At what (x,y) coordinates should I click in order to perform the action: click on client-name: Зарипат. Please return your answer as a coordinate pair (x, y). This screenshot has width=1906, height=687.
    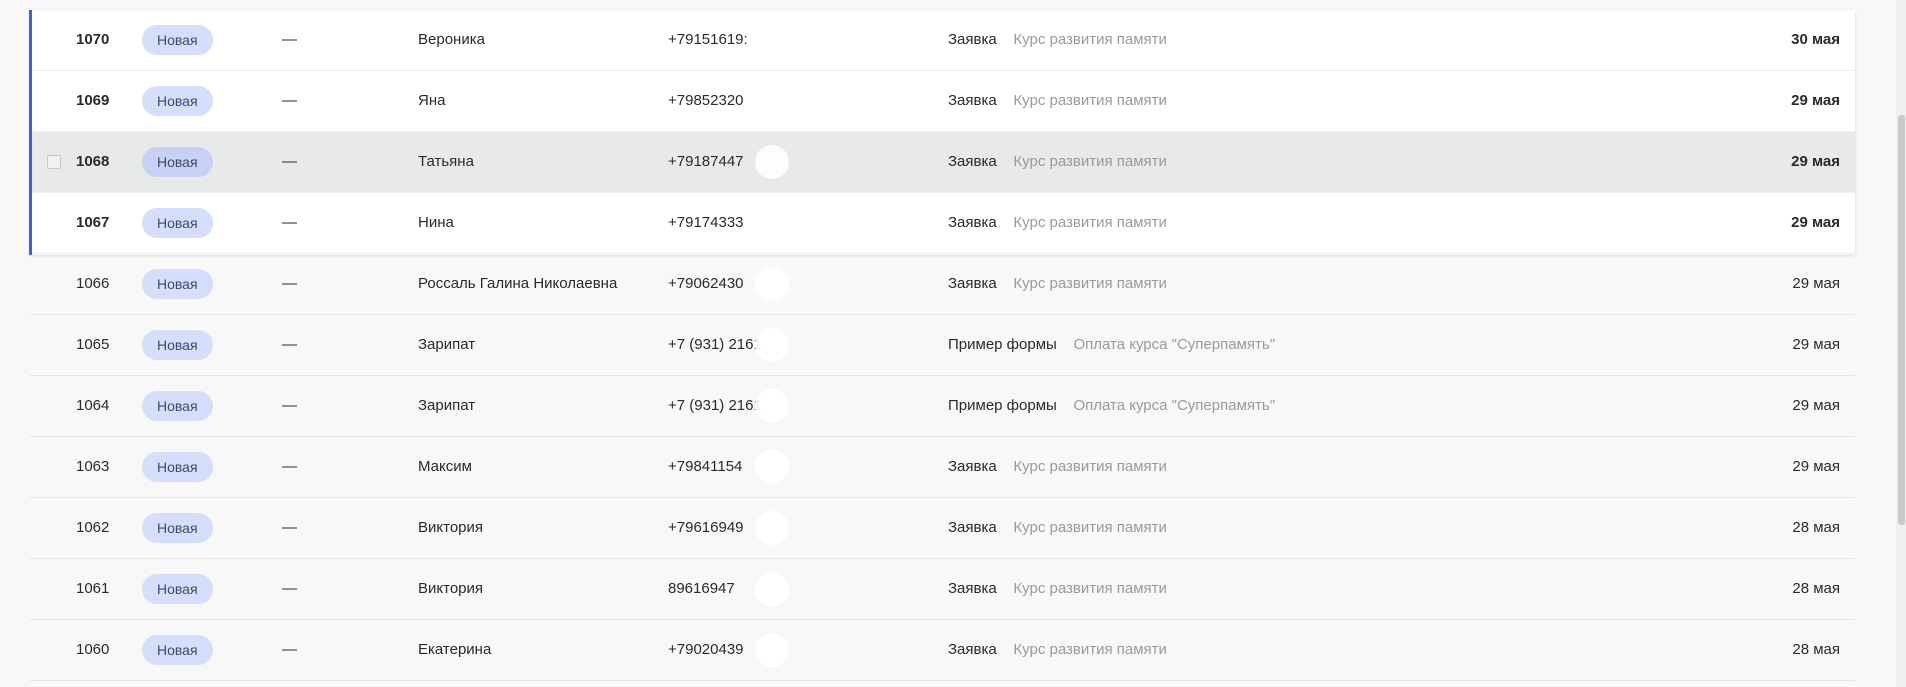
    Looking at the image, I should click on (447, 405).